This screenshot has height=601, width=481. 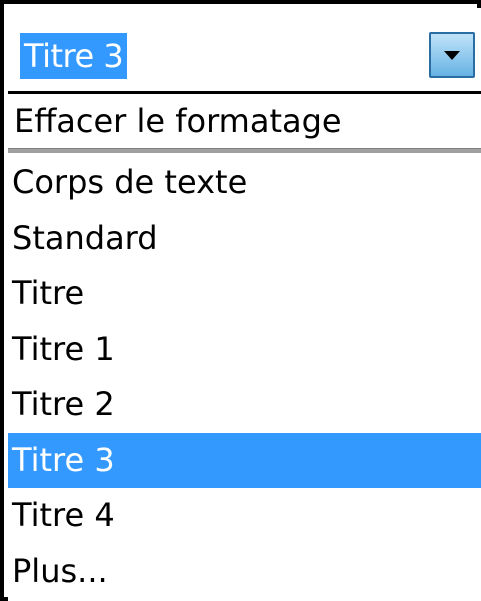 What do you see at coordinates (74, 56) in the screenshot?
I see `combobox-selected-value: Titre 3` at bounding box center [74, 56].